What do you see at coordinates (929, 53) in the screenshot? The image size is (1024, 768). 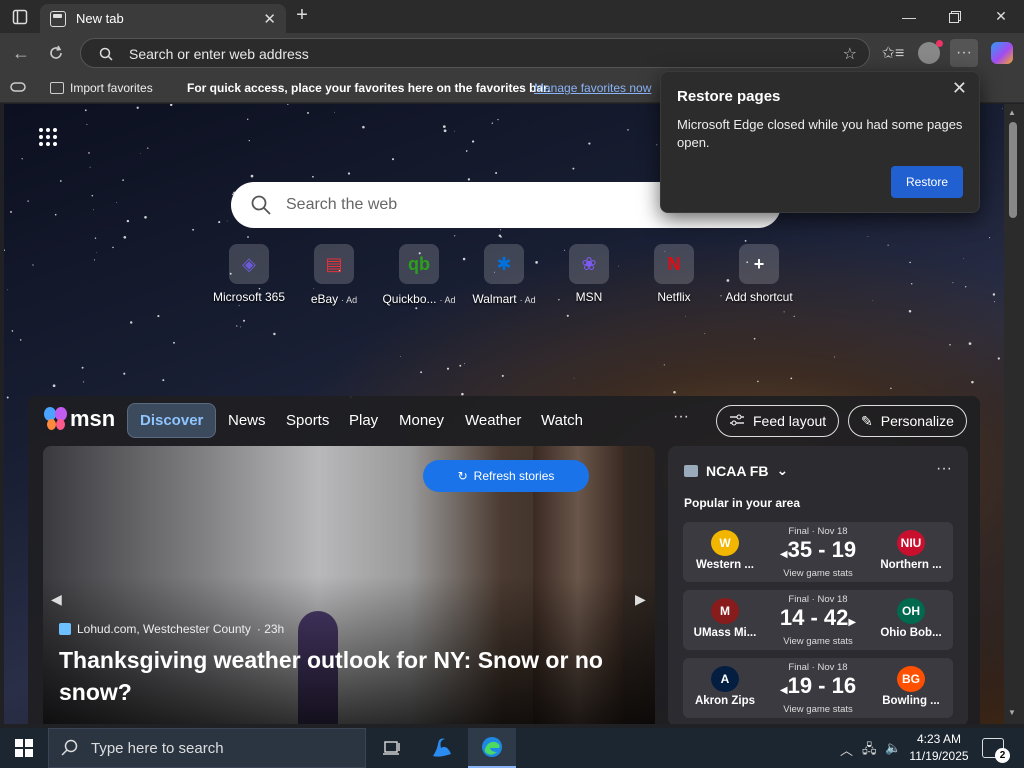 I see `profile-button` at bounding box center [929, 53].